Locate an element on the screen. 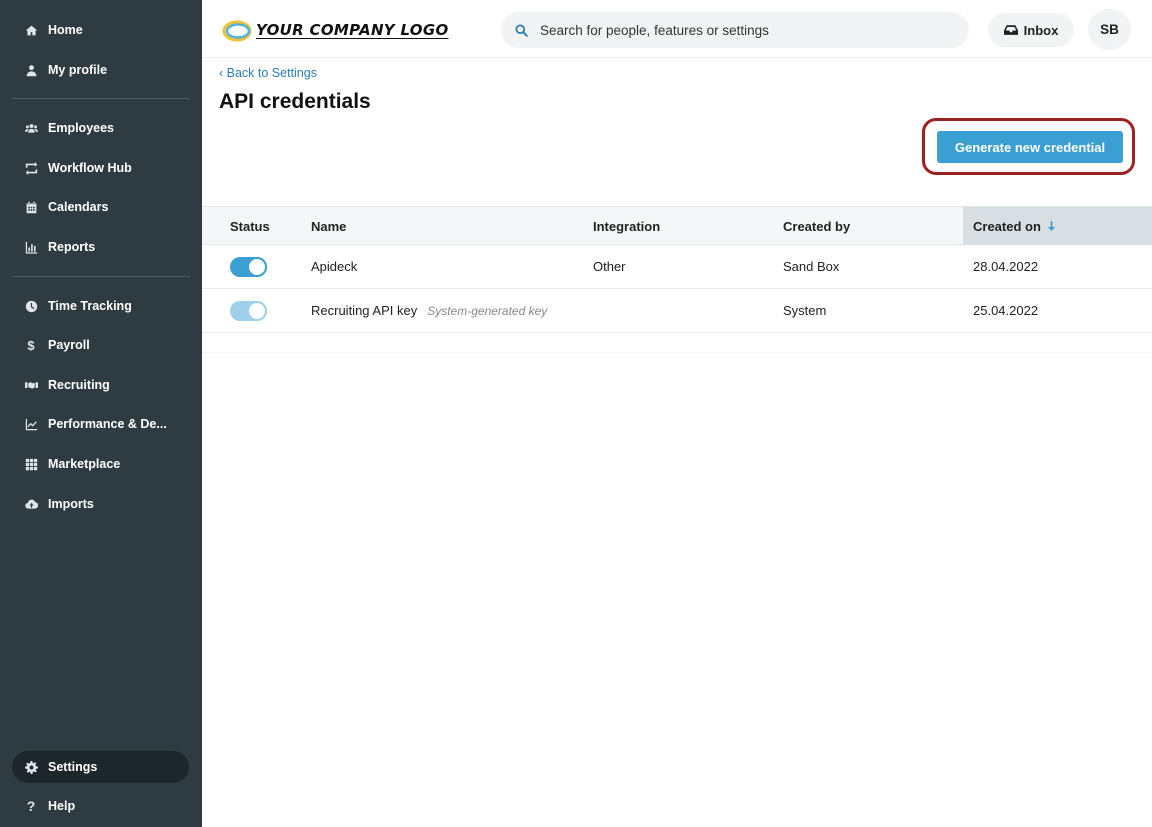 This screenshot has width=1152, height=827. sidebar-item-employees: Employees is located at coordinates (100, 128).